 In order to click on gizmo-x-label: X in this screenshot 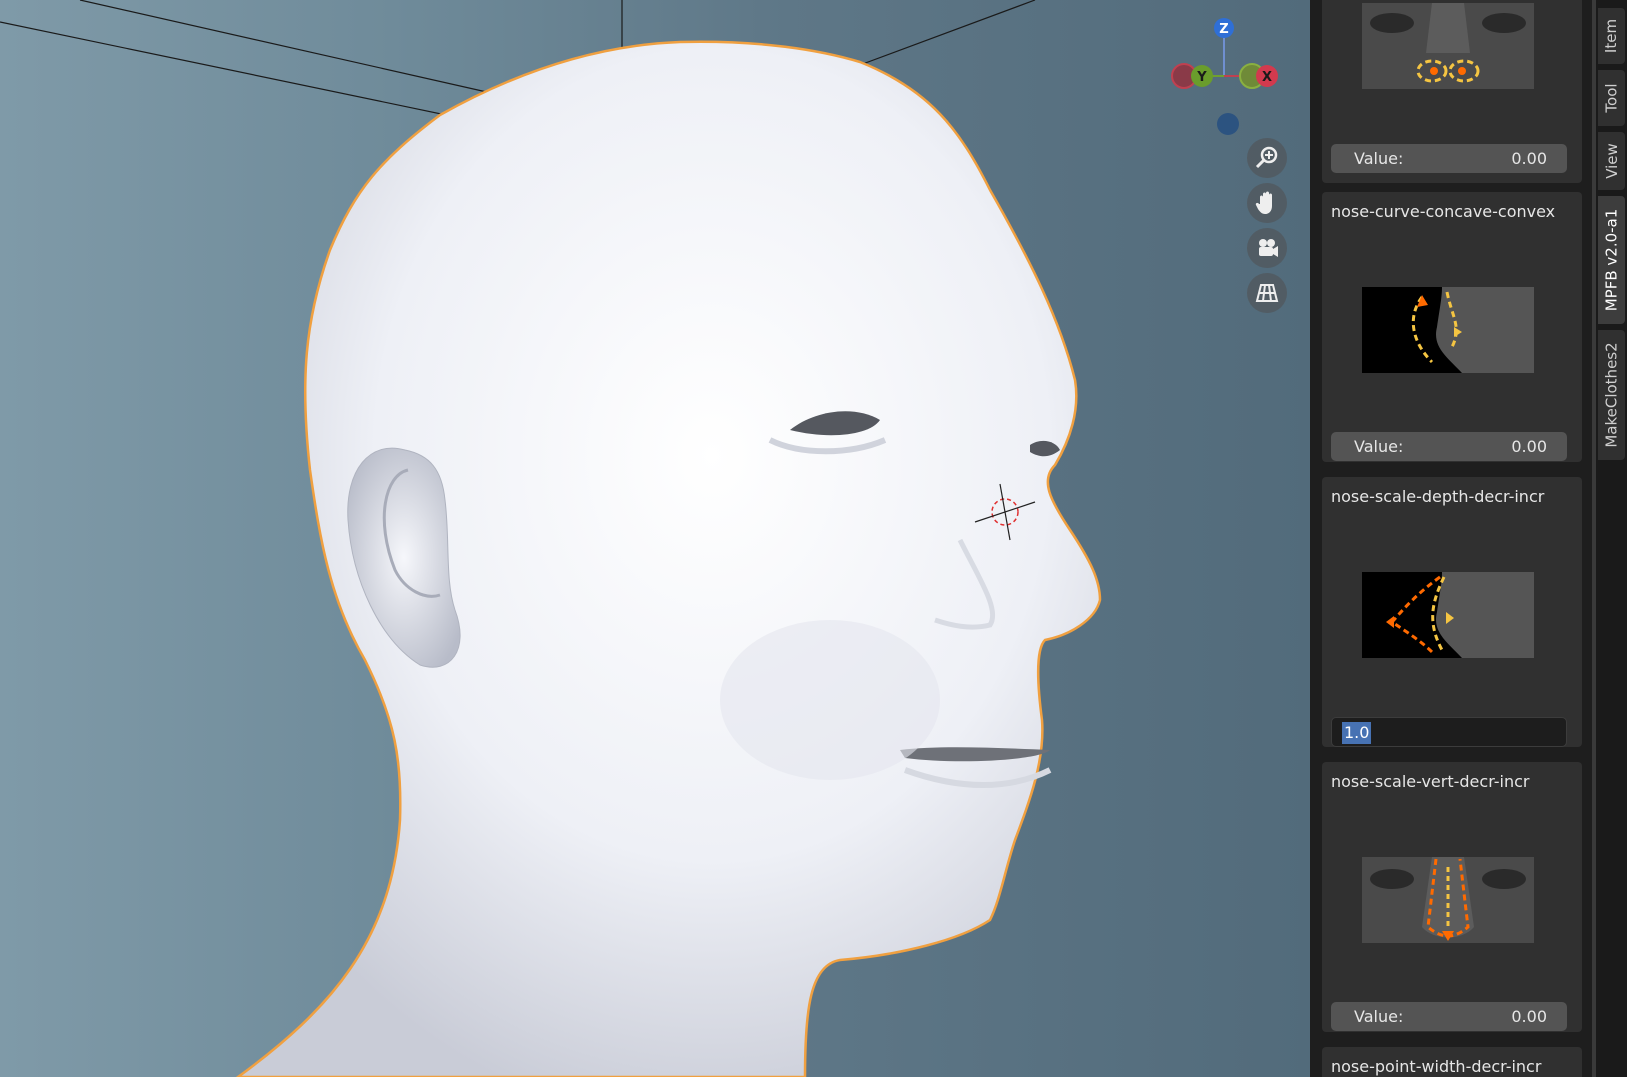, I will do `click(1267, 77)`.